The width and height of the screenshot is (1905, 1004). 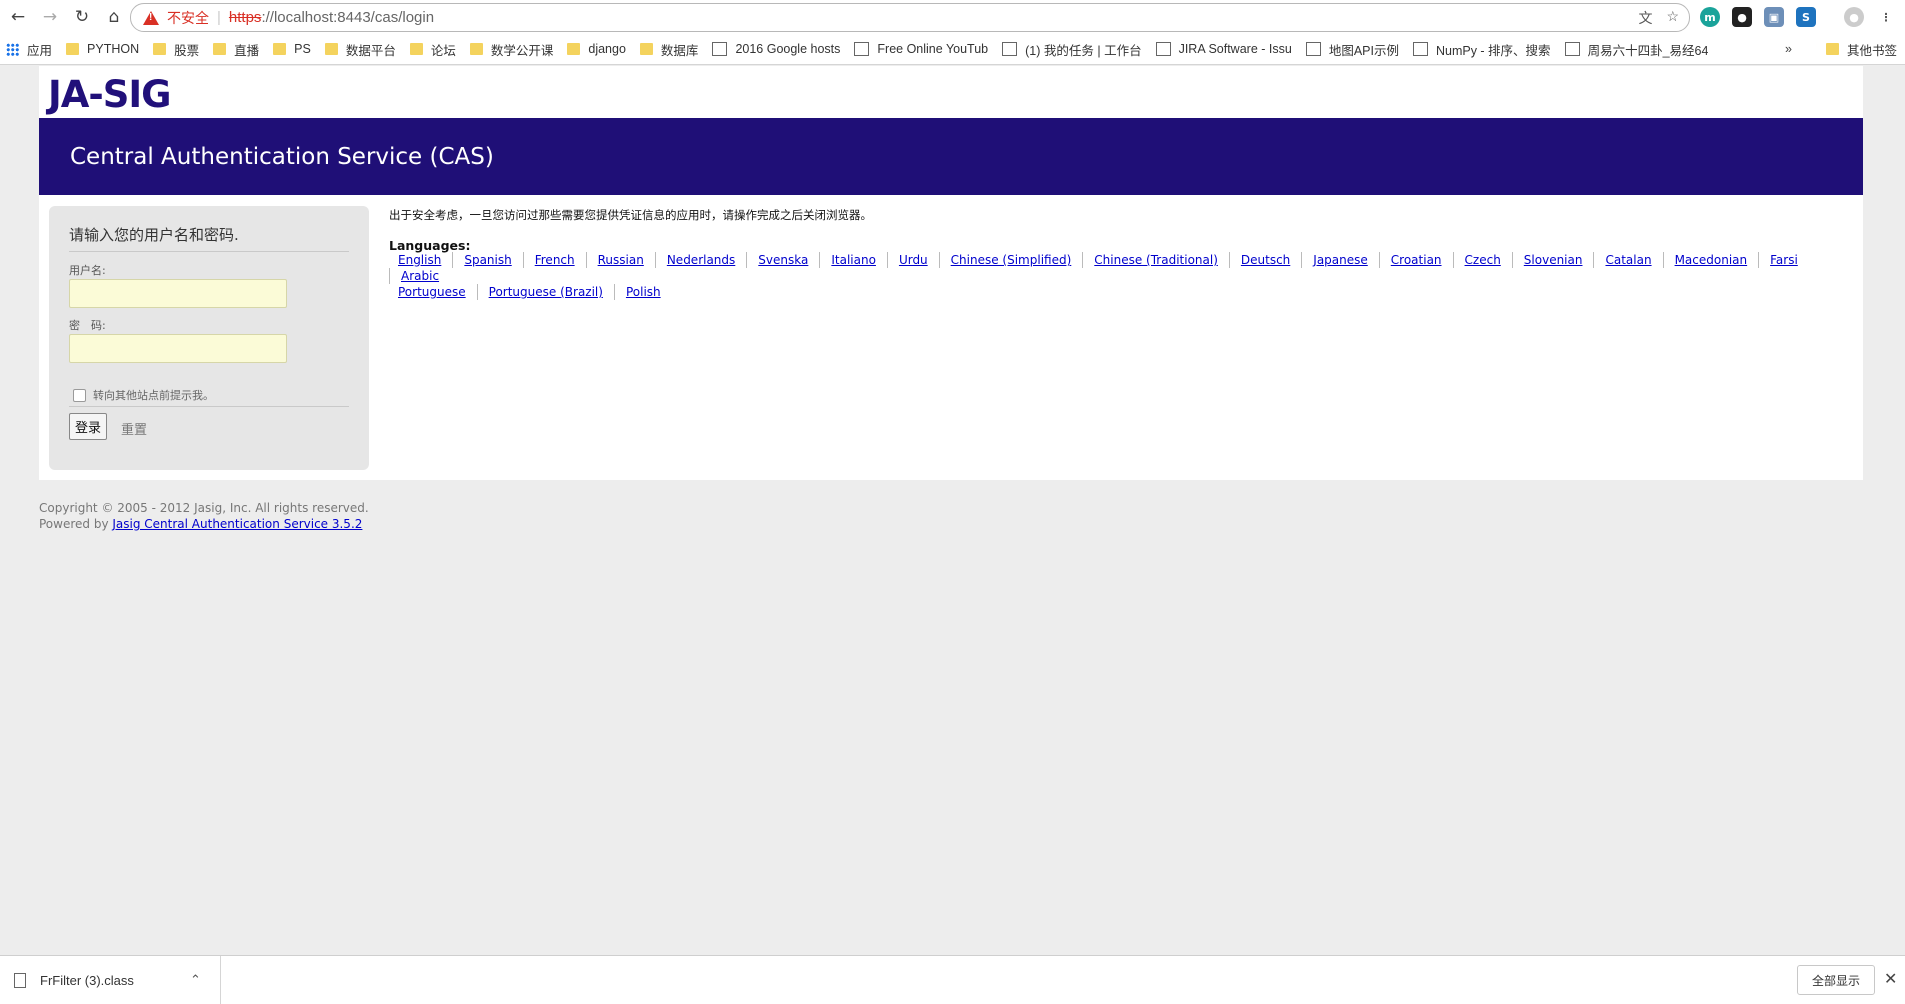 What do you see at coordinates (348, 17) in the screenshot?
I see `url-text: ://localhost:8443/cas/login` at bounding box center [348, 17].